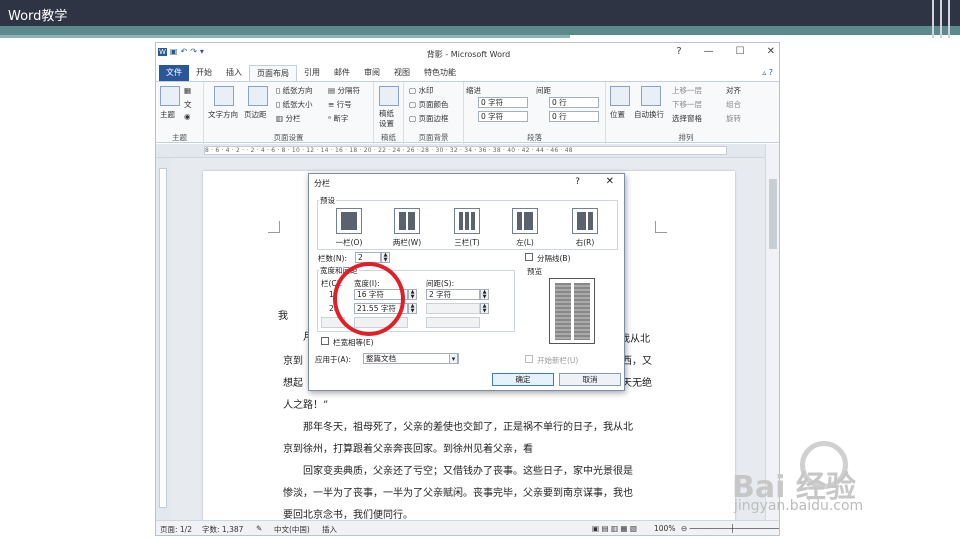 This screenshot has height=540, width=960. What do you see at coordinates (458, 471) in the screenshot?
I see `doc-line: 回家变卖典质，父亲还了亏空；又借钱办了丧事。这些日子，家中光景很是` at bounding box center [458, 471].